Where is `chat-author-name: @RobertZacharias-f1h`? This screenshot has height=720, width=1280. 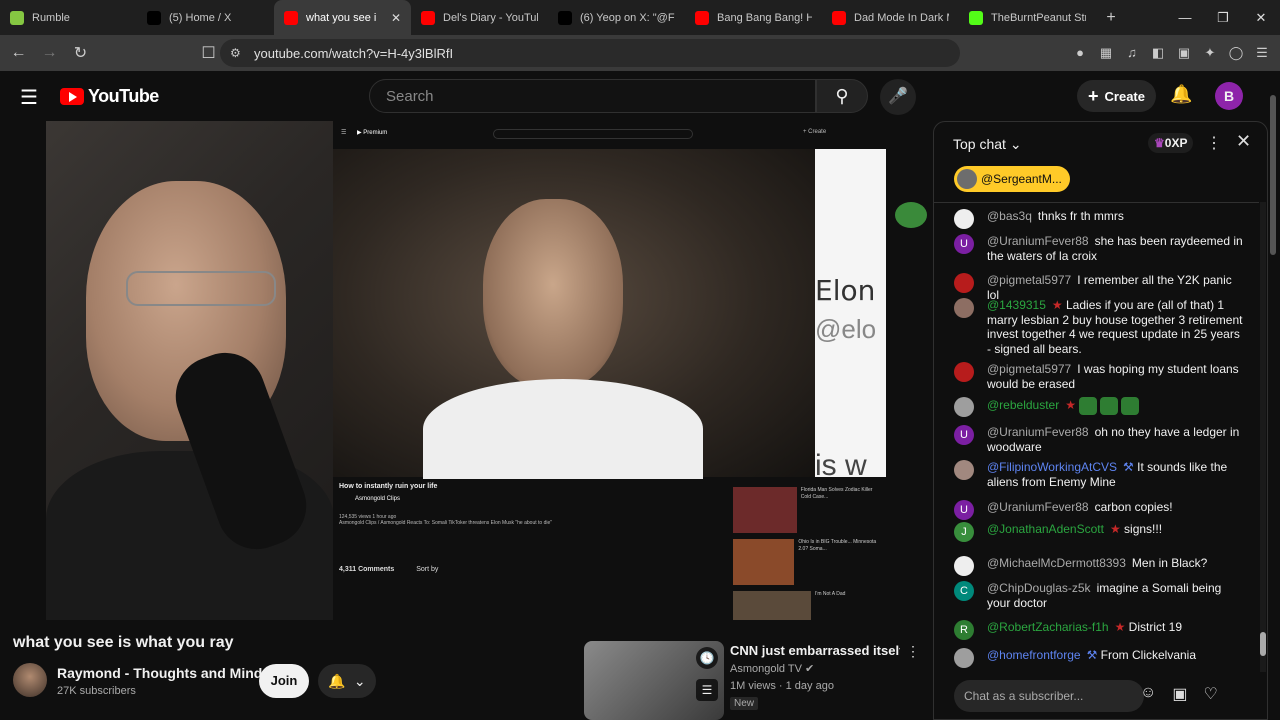
chat-author-name: @RobertZacharias-f1h is located at coordinates (1048, 627).